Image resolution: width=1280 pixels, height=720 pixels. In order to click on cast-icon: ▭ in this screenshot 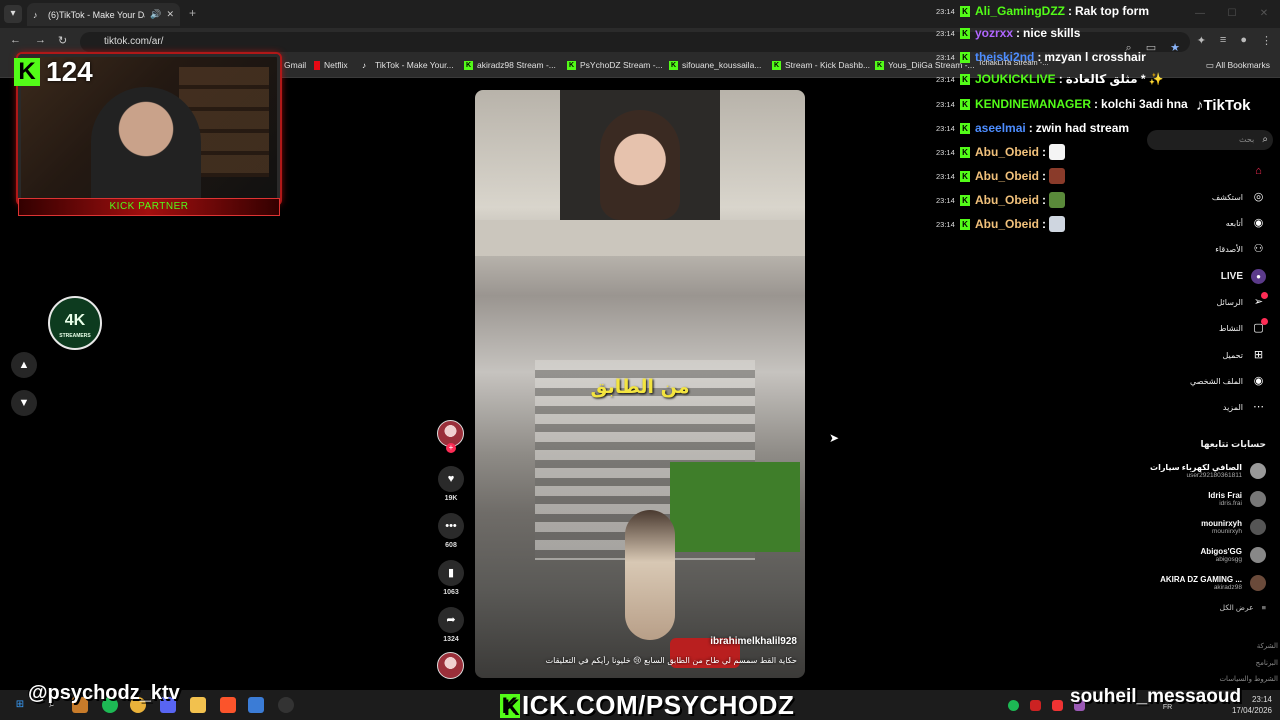, I will do `click(1151, 48)`.